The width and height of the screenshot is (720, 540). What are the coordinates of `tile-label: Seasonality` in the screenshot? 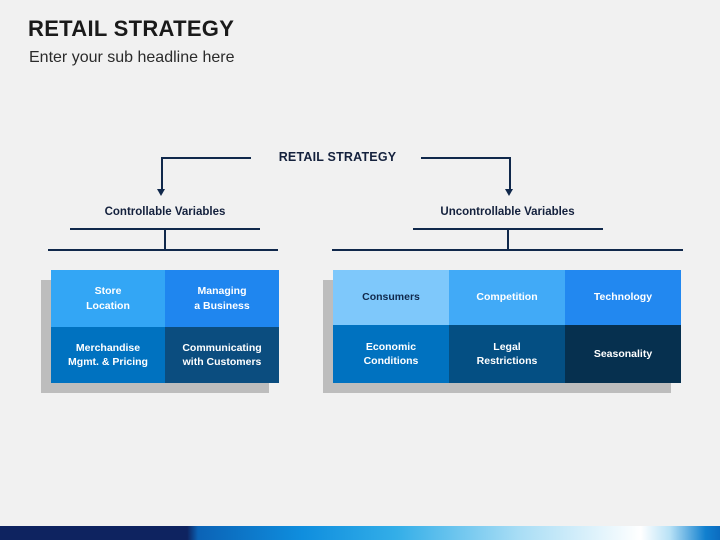 It's located at (623, 353).